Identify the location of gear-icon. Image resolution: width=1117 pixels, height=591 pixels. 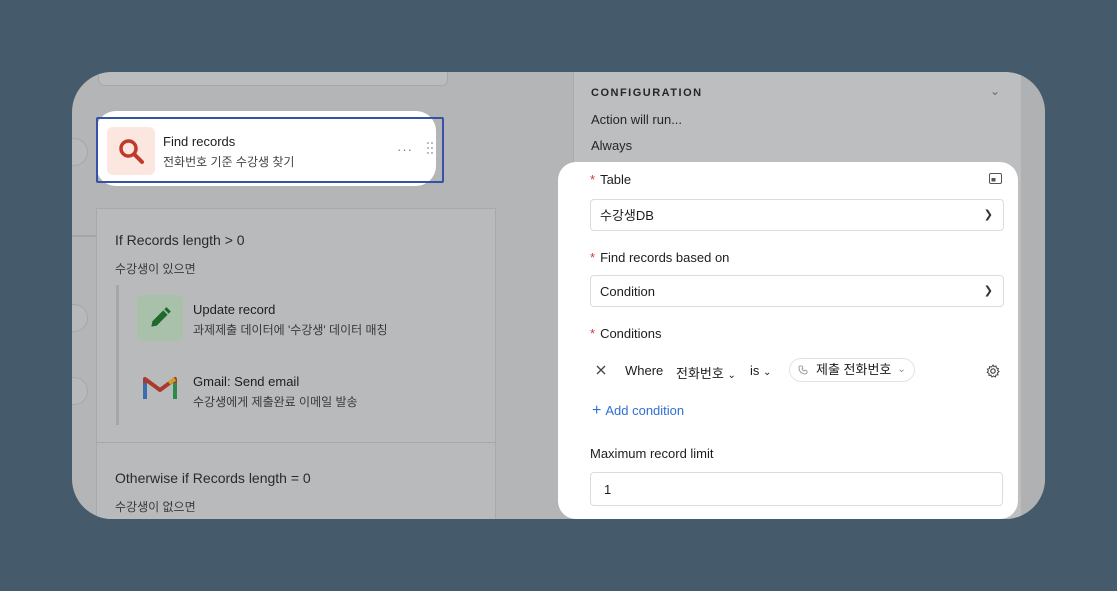
(993, 371).